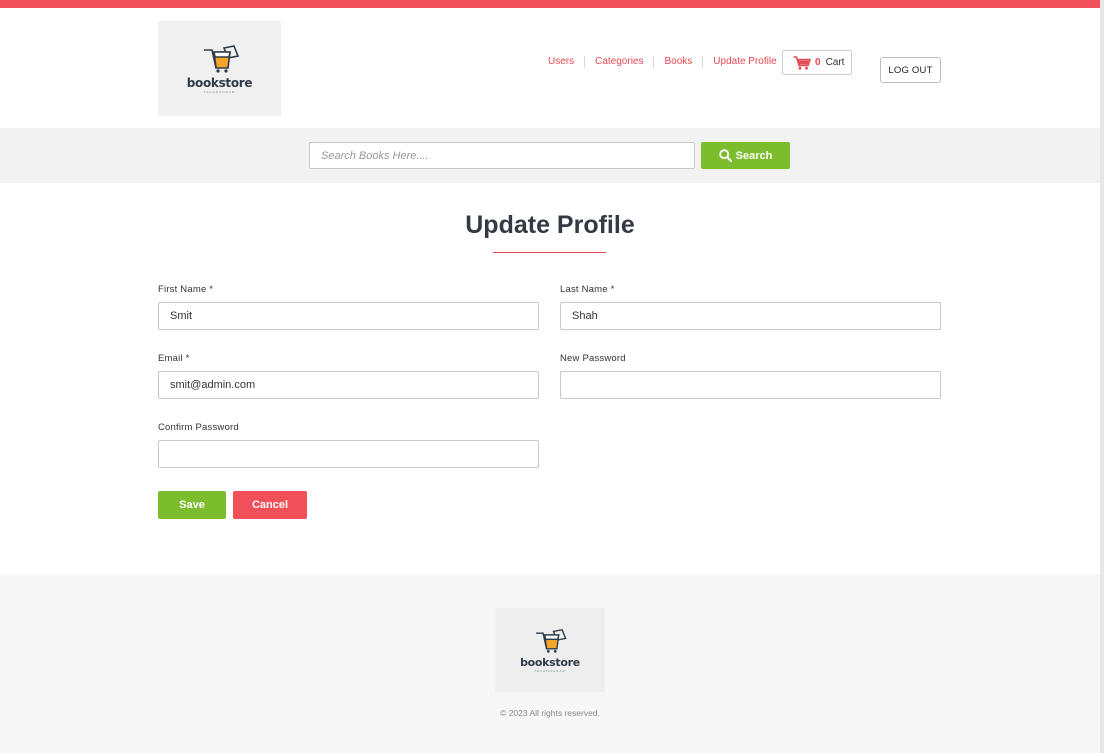  What do you see at coordinates (198, 427) in the screenshot?
I see `confirm-password-label: Confirm Password` at bounding box center [198, 427].